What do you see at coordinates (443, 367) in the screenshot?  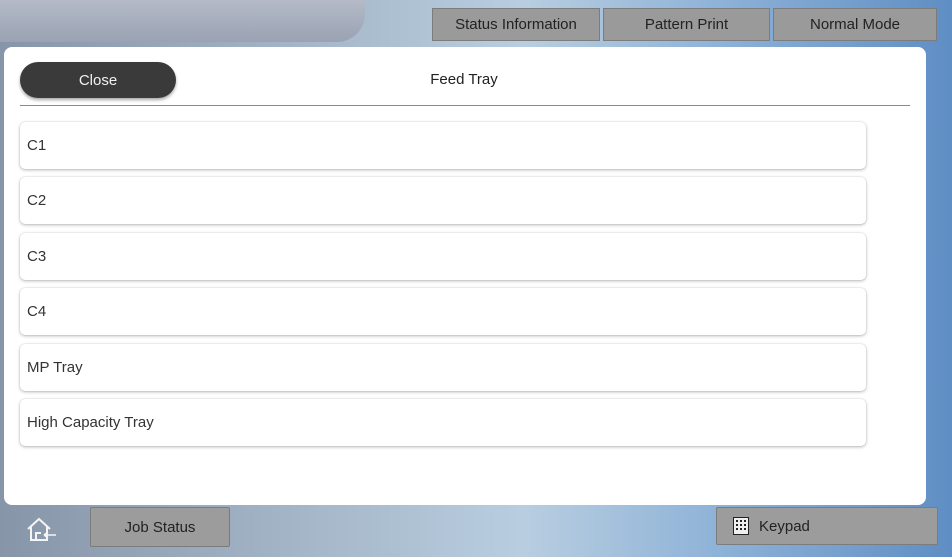 I see `list-item-mp-tray: MP Tray` at bounding box center [443, 367].